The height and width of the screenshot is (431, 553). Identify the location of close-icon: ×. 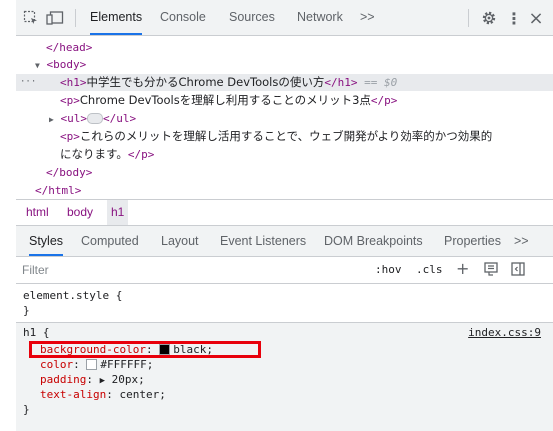
(536, 18).